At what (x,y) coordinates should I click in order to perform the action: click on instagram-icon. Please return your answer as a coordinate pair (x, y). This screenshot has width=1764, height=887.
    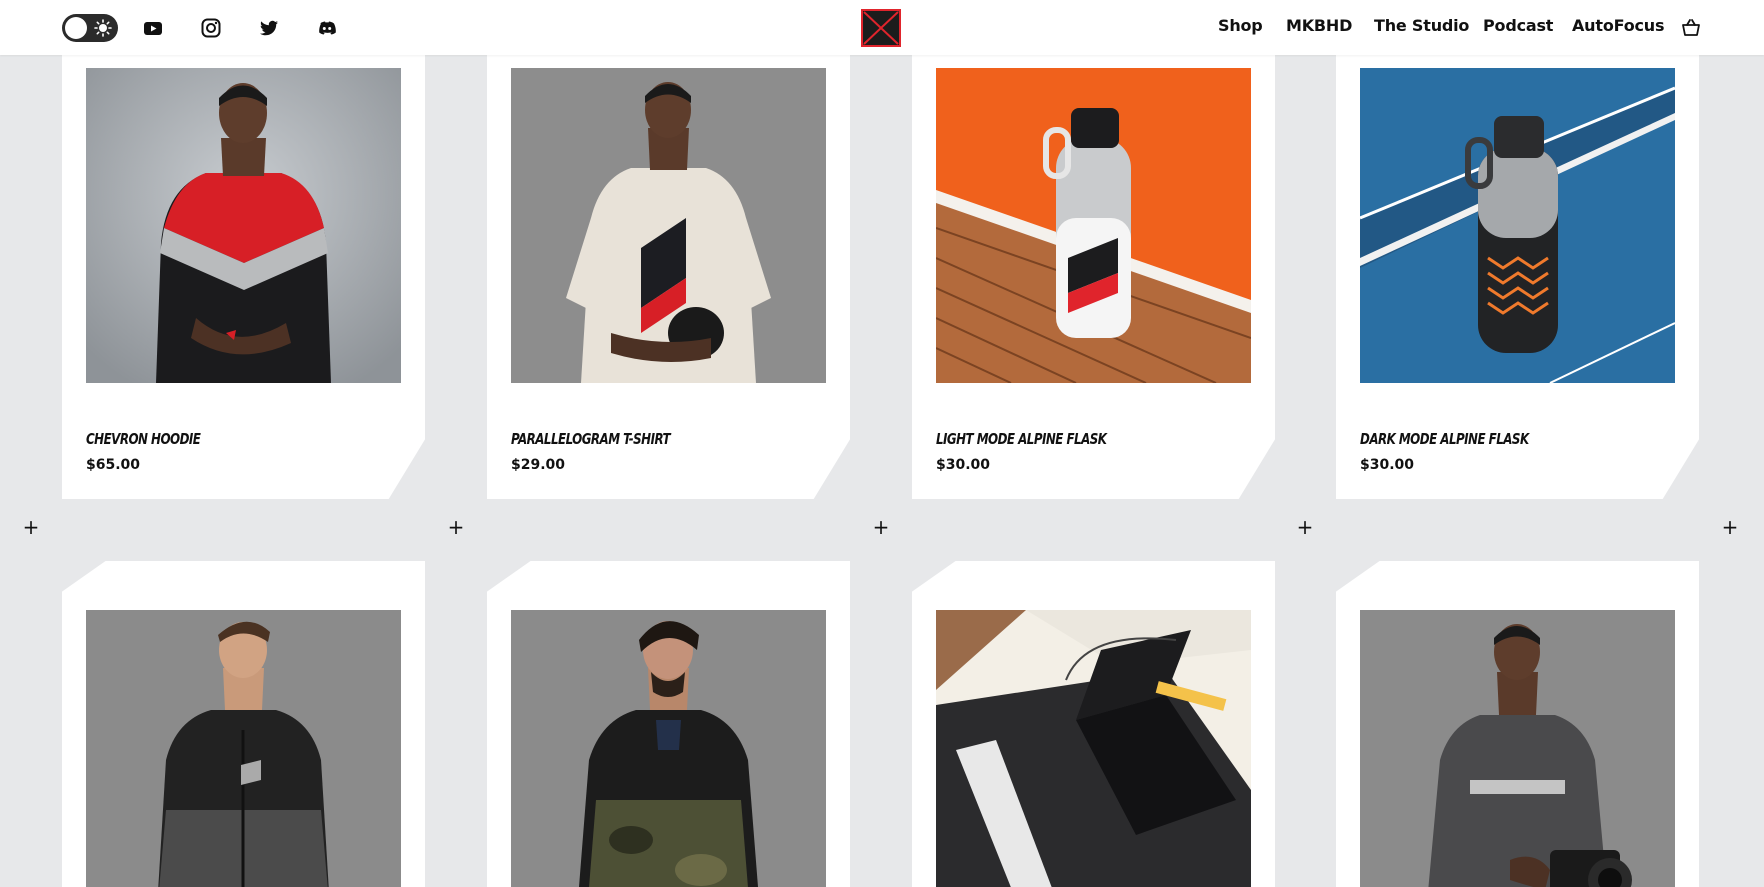
    Looking at the image, I should click on (211, 28).